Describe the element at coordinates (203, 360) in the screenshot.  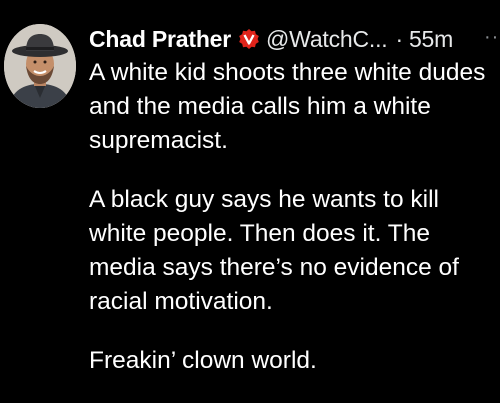
I see `tweet-paragraph: Freakin’ clown world.` at that location.